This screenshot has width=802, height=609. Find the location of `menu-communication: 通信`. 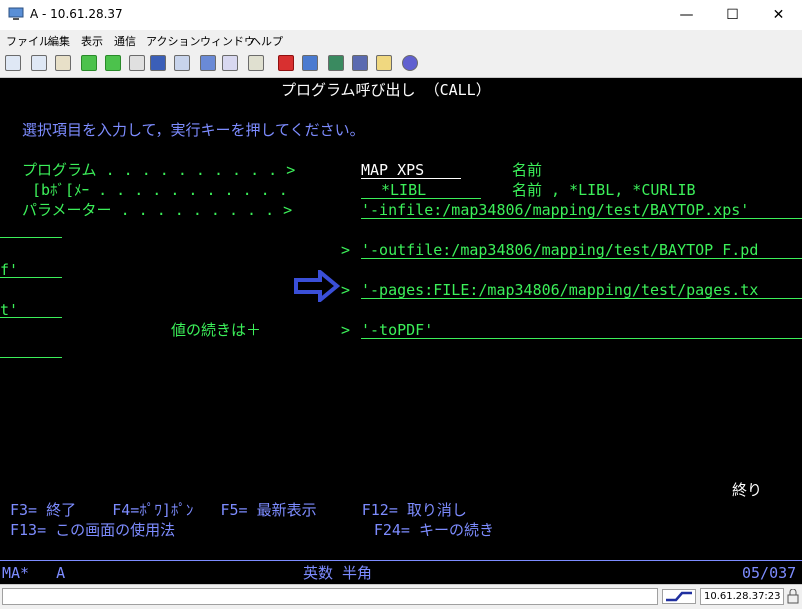

menu-communication: 通信 is located at coordinates (125, 41).